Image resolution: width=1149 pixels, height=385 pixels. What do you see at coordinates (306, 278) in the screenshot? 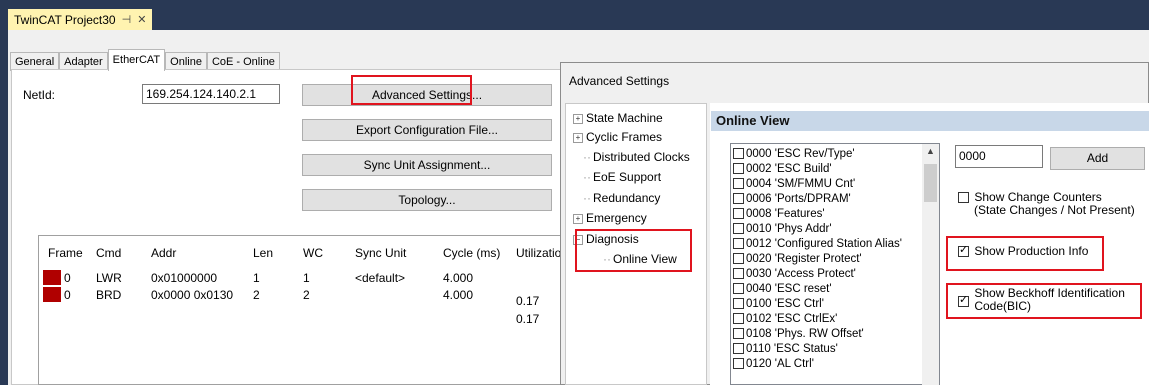
I see `cell-wc: 1` at bounding box center [306, 278].